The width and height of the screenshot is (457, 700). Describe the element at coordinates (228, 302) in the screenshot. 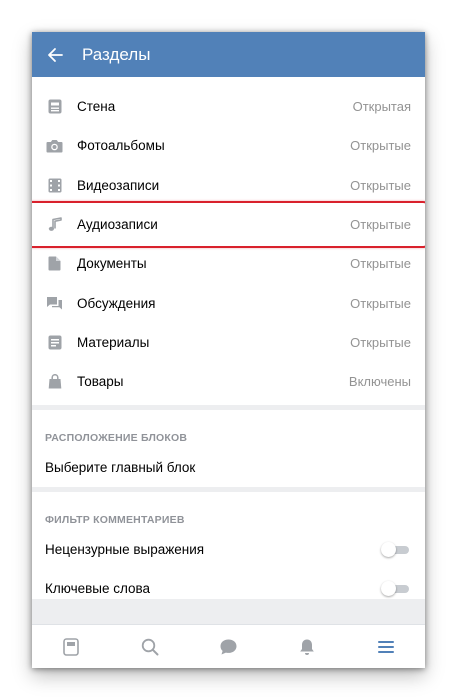

I see `section-row-discussions: Обсуждения Открытые` at that location.